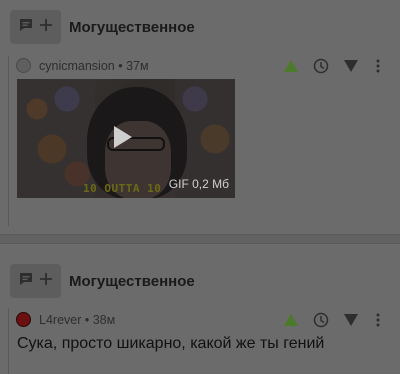  Describe the element at coordinates (56, 138) in the screenshot. I see `media-wall-left` at that location.